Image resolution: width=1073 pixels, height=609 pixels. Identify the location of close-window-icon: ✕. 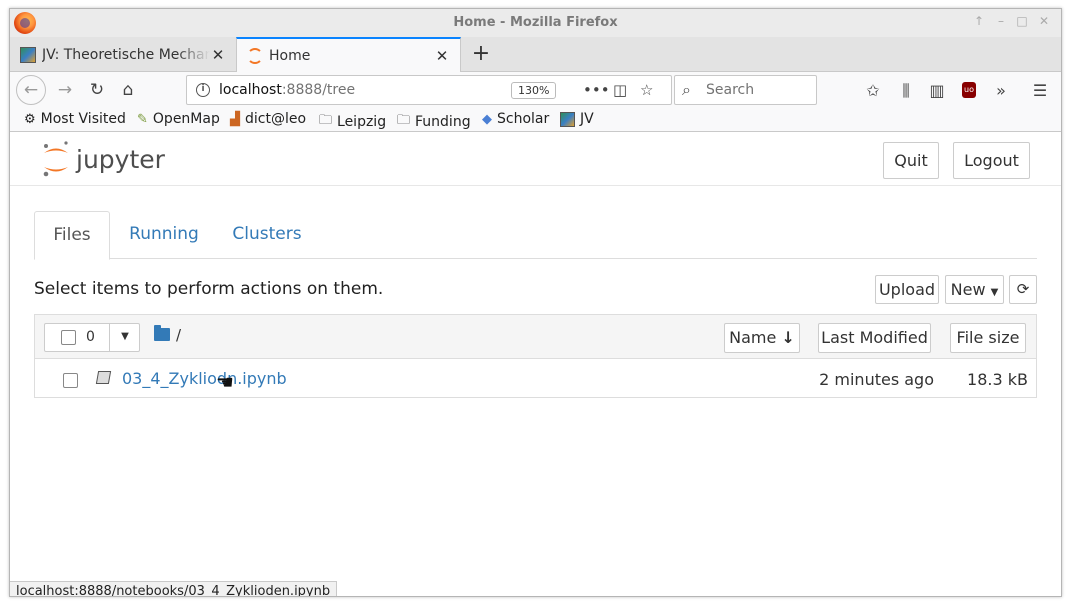
(1044, 21).